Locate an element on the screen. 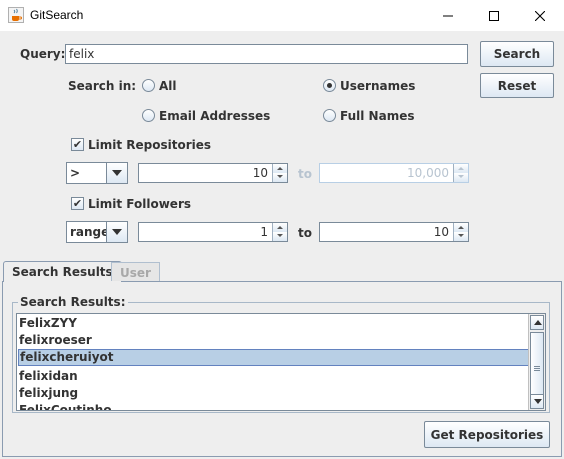 The width and height of the screenshot is (564, 459). limit-followers-label: Limit Followers is located at coordinates (139, 204).